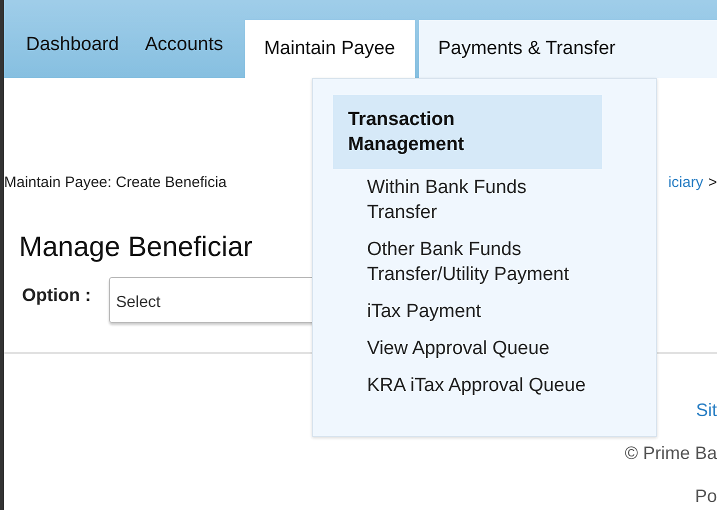  Describe the element at coordinates (568, 49) in the screenshot. I see `nav-tab: Payments & Transfer` at that location.